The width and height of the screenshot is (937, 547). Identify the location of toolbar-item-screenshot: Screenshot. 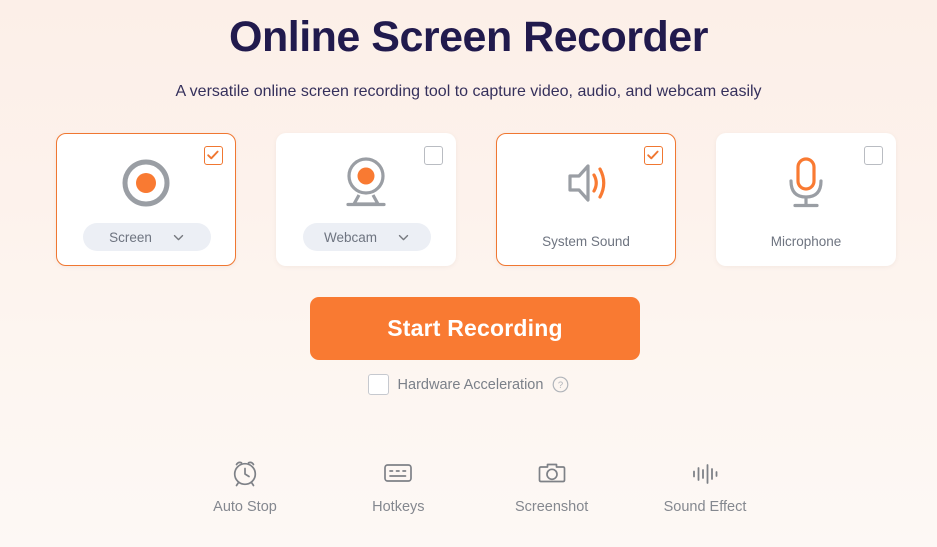
(552, 485).